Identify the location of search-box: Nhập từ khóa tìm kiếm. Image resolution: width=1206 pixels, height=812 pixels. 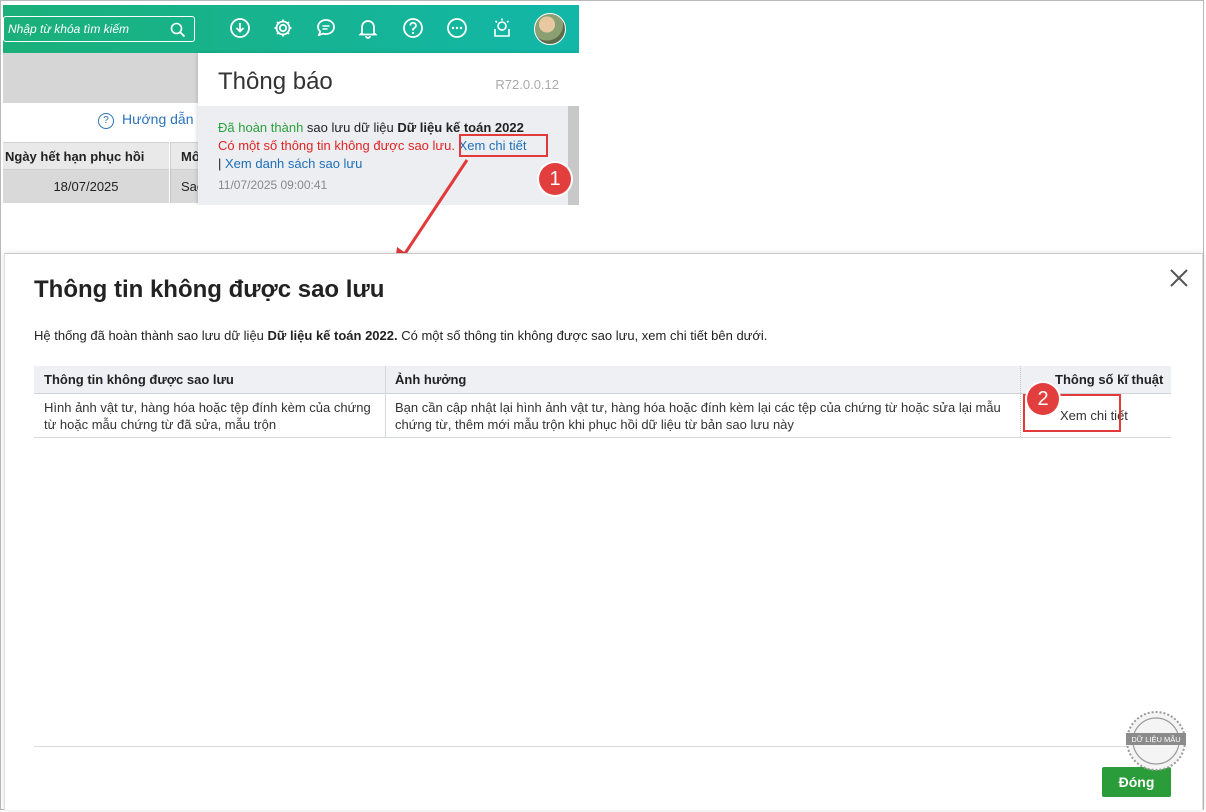
(99, 29).